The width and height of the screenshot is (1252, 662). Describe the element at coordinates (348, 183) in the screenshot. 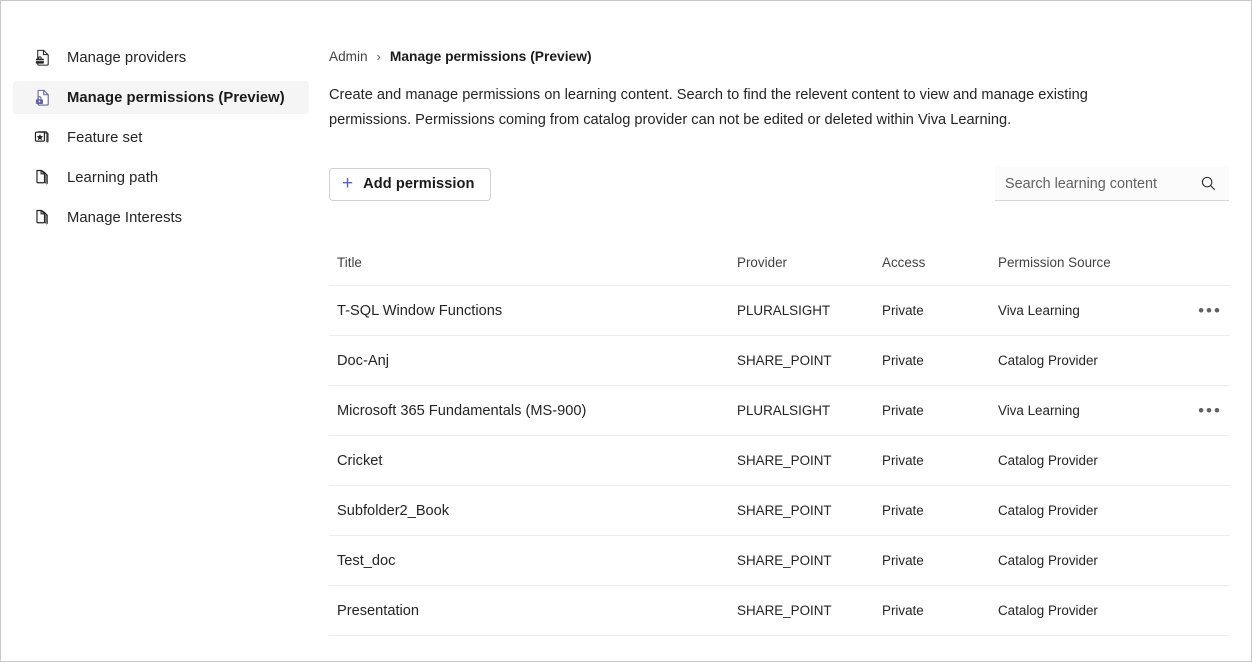

I see `plus-icon: +` at that location.